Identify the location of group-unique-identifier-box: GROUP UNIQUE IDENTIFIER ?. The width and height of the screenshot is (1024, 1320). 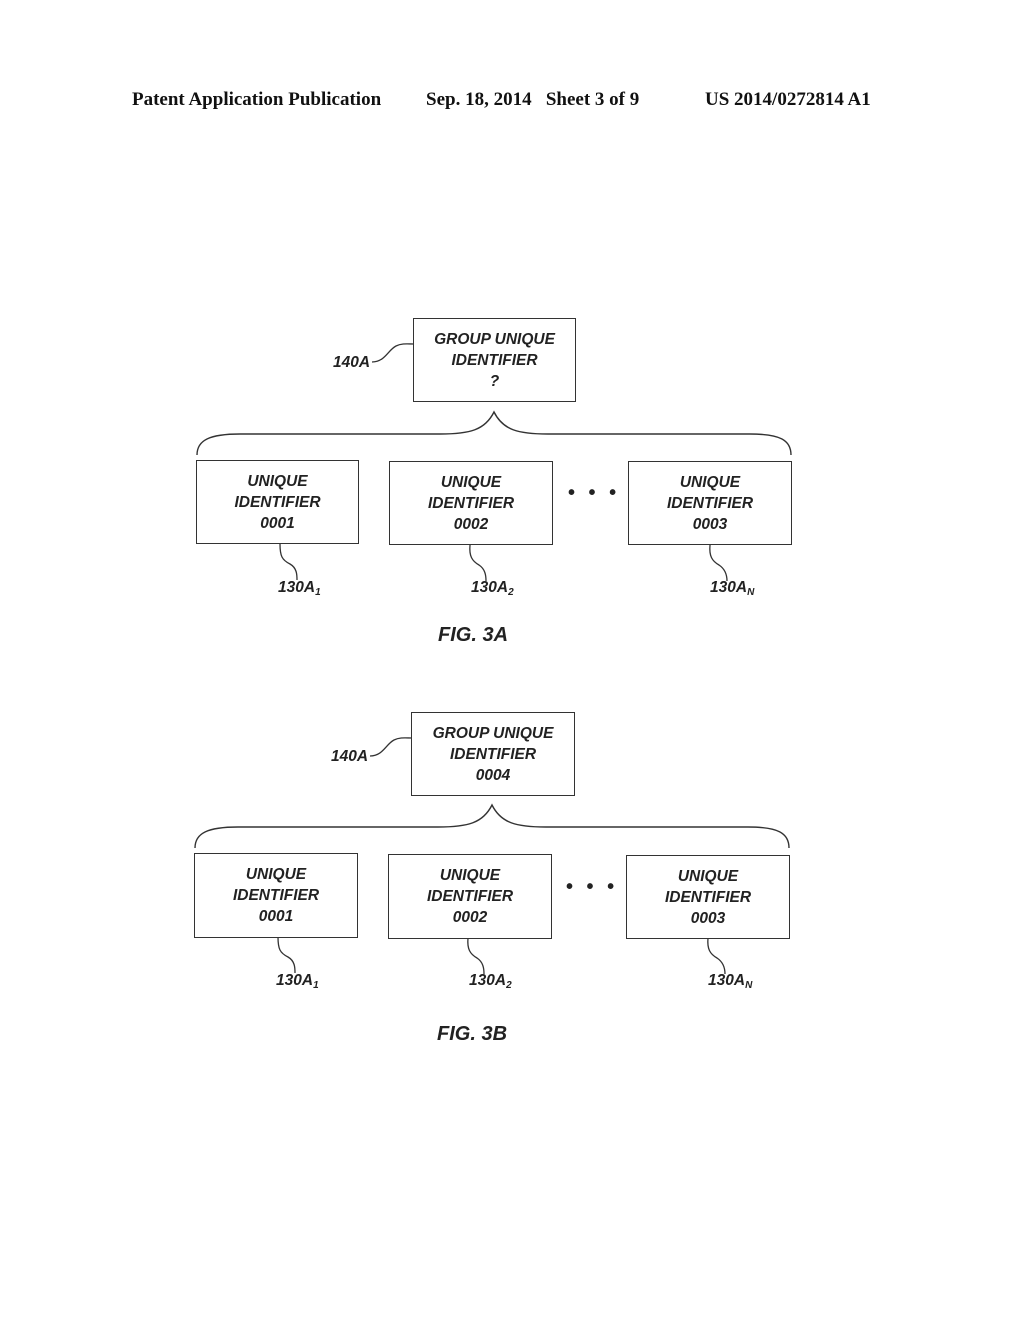
(494, 360).